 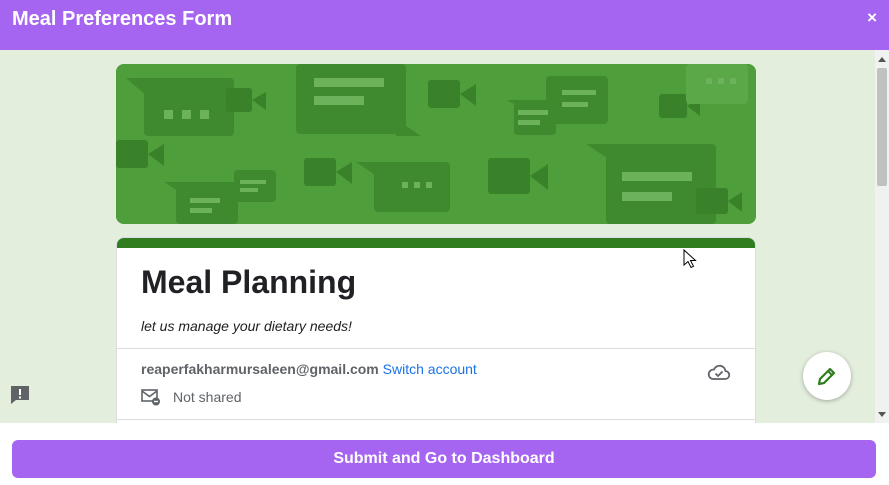 I want to click on pencil-icon, so click(x=826, y=376).